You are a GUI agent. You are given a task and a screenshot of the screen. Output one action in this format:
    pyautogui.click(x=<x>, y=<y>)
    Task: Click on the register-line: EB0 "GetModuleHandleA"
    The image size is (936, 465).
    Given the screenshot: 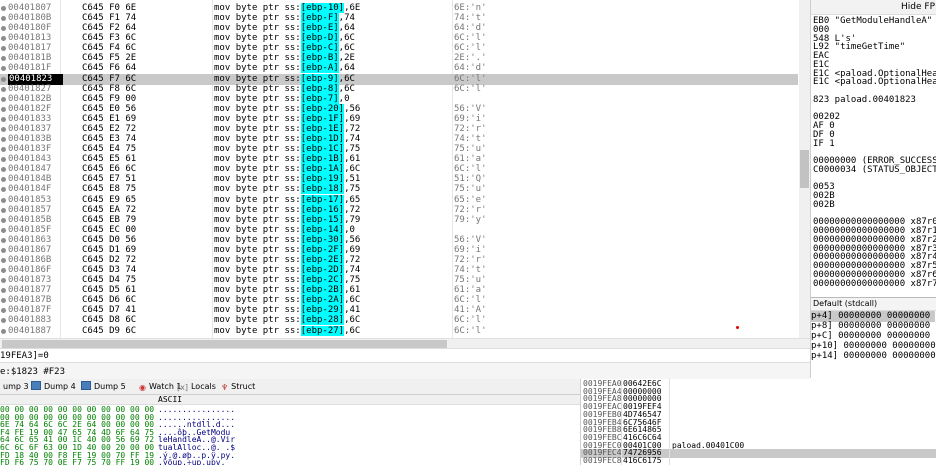 What is the action you would take?
    pyautogui.click(x=873, y=21)
    